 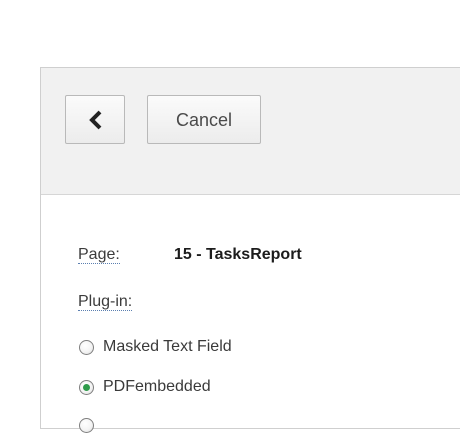 What do you see at coordinates (238, 254) in the screenshot?
I see `page-value: 15 - TasksReport` at bounding box center [238, 254].